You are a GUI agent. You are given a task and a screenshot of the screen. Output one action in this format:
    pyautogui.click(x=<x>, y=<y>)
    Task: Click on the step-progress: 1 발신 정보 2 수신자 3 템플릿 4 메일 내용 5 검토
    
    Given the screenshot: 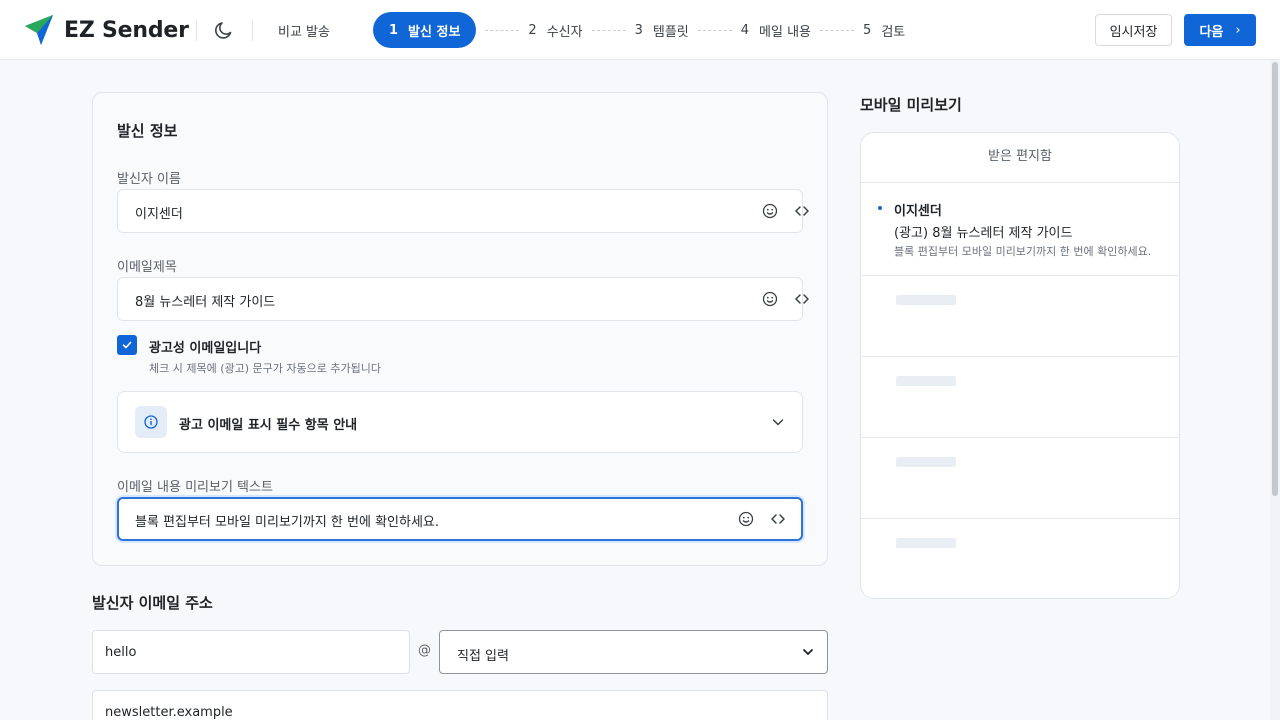 What is the action you would take?
    pyautogui.click(x=639, y=30)
    